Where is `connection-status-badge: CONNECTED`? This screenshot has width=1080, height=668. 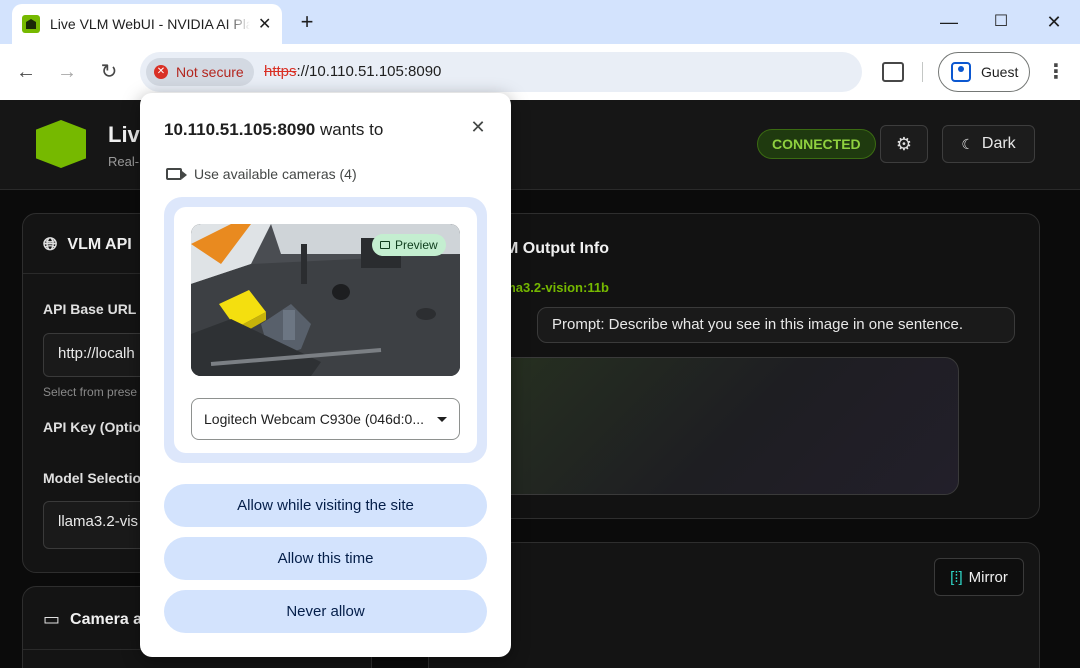
connection-status-badge: CONNECTED is located at coordinates (816, 144).